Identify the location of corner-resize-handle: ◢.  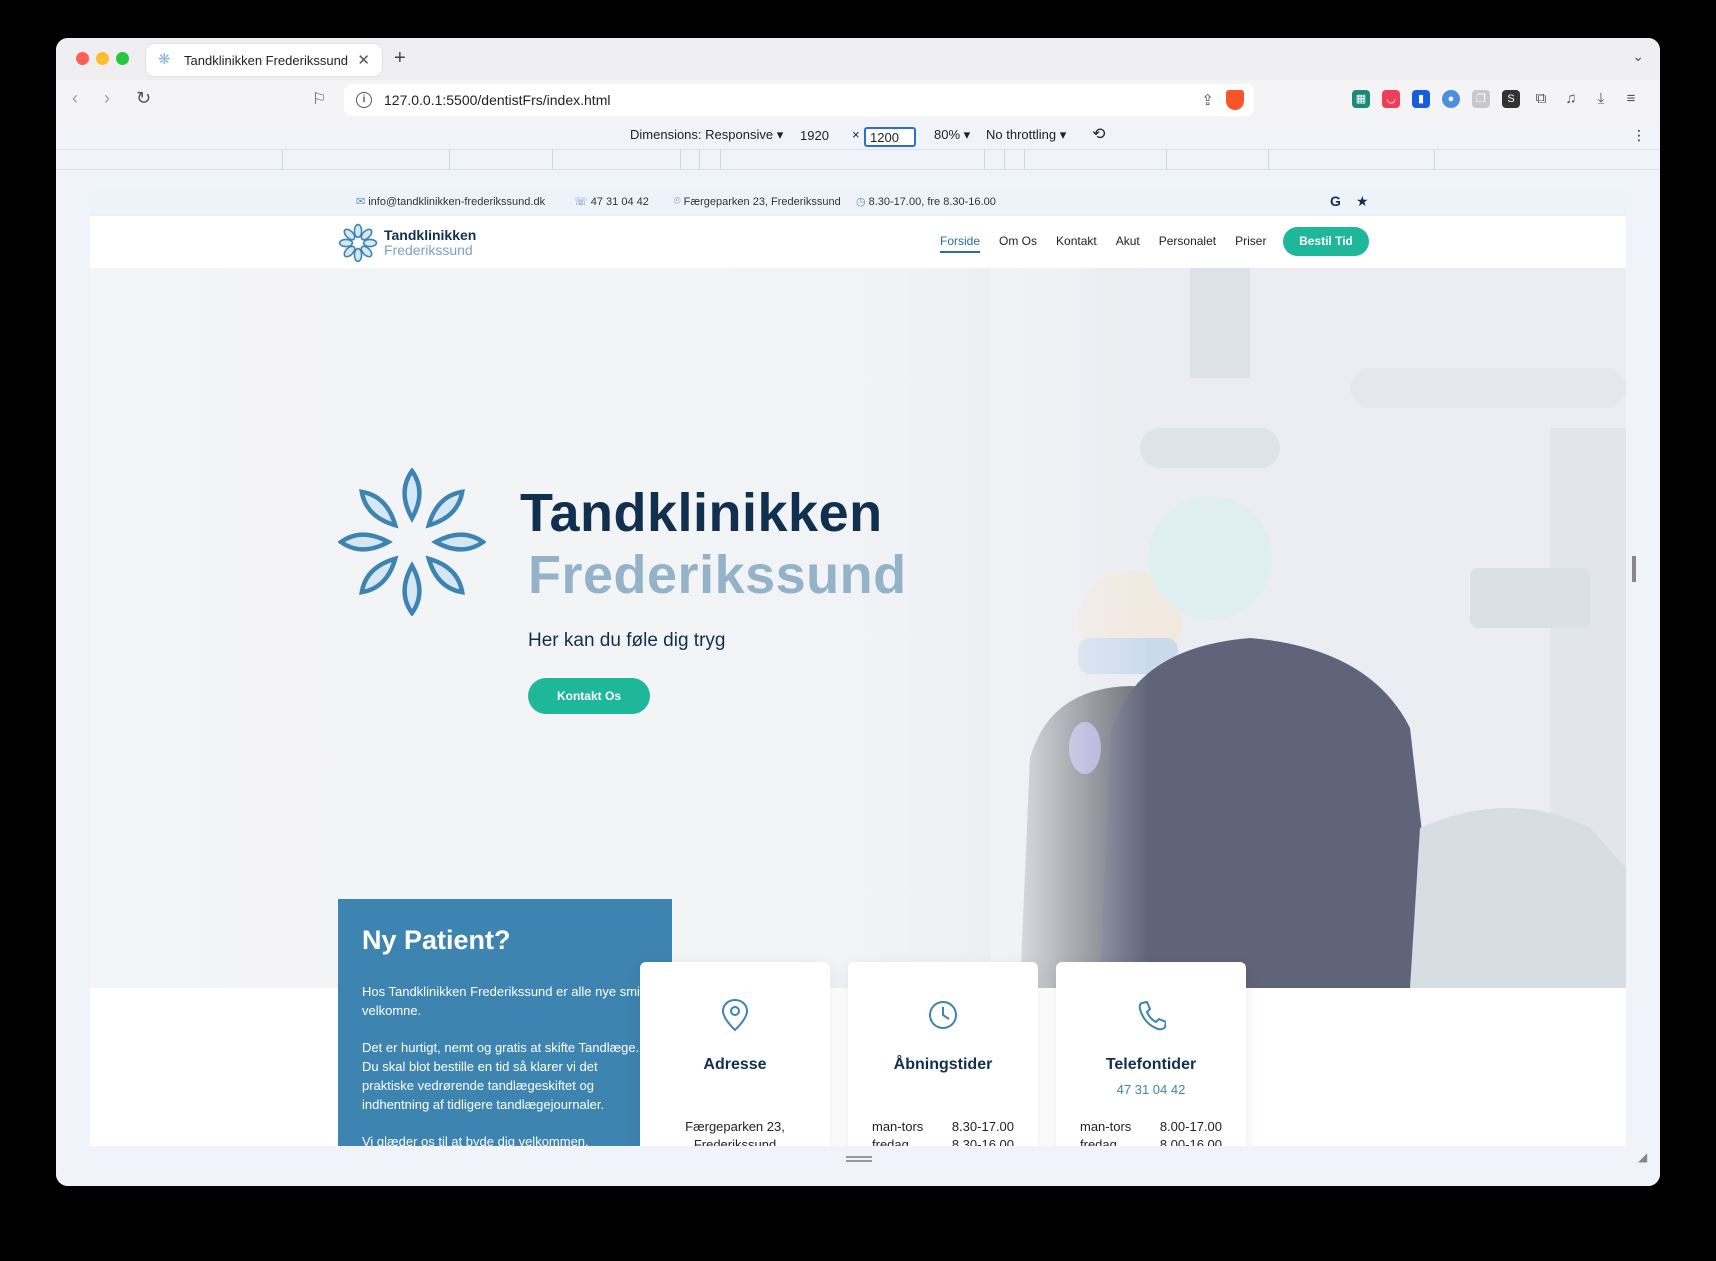
(1642, 1157).